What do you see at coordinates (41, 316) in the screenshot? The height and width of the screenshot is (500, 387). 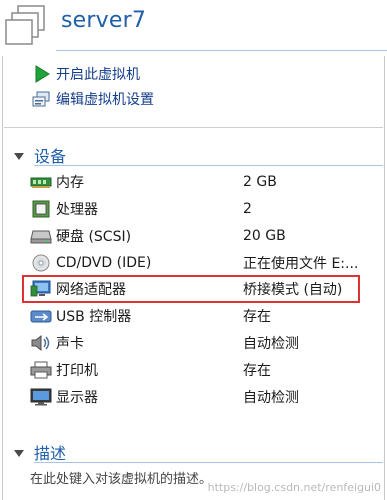 I see `usb-icon` at bounding box center [41, 316].